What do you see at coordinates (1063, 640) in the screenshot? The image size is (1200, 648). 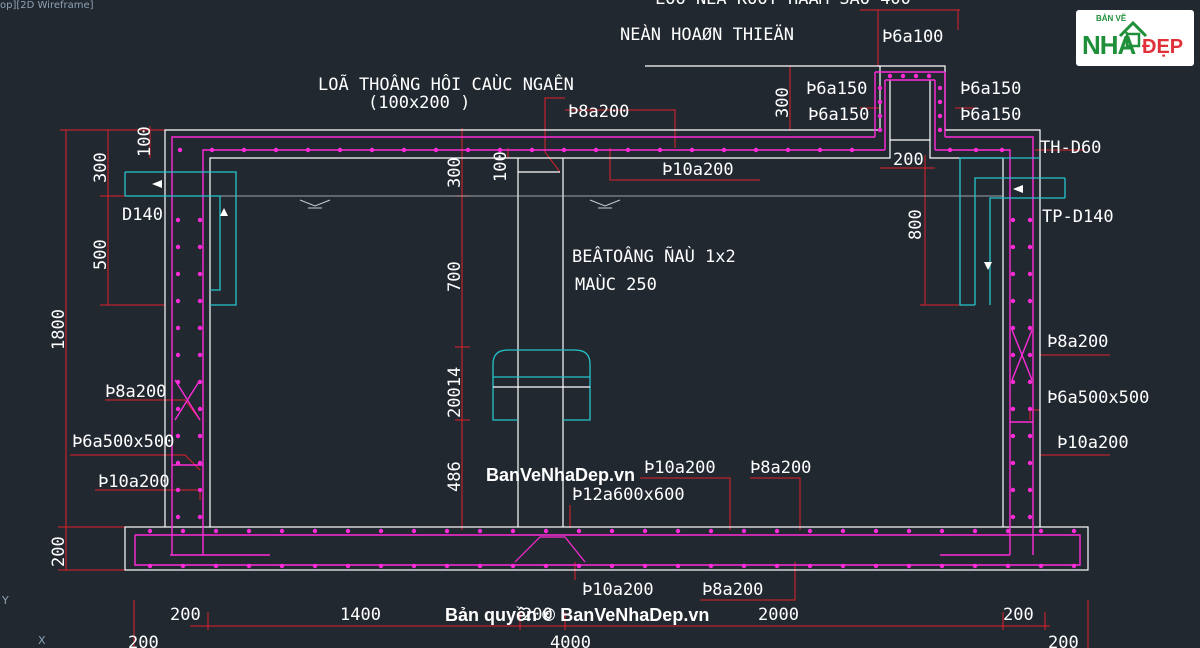 I see `dim-bottom-outer-right: 200` at bounding box center [1063, 640].